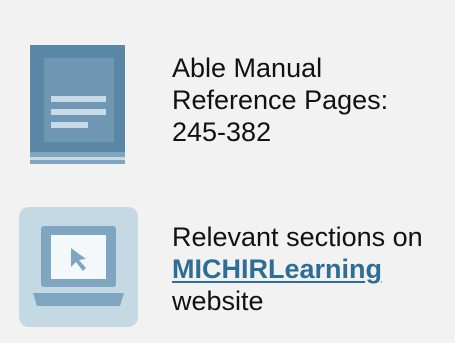  What do you see at coordinates (297, 237) in the screenshot?
I see `website-intro: Relevant sections on` at bounding box center [297, 237].